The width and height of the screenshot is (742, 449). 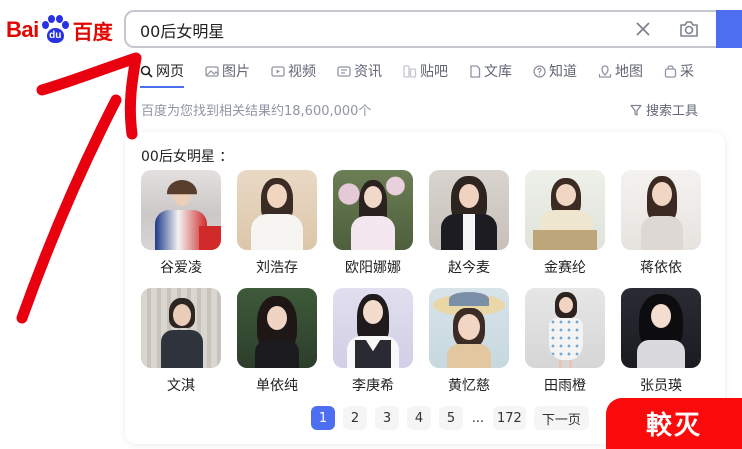 I want to click on tab-map: 地图, so click(x=620, y=71).